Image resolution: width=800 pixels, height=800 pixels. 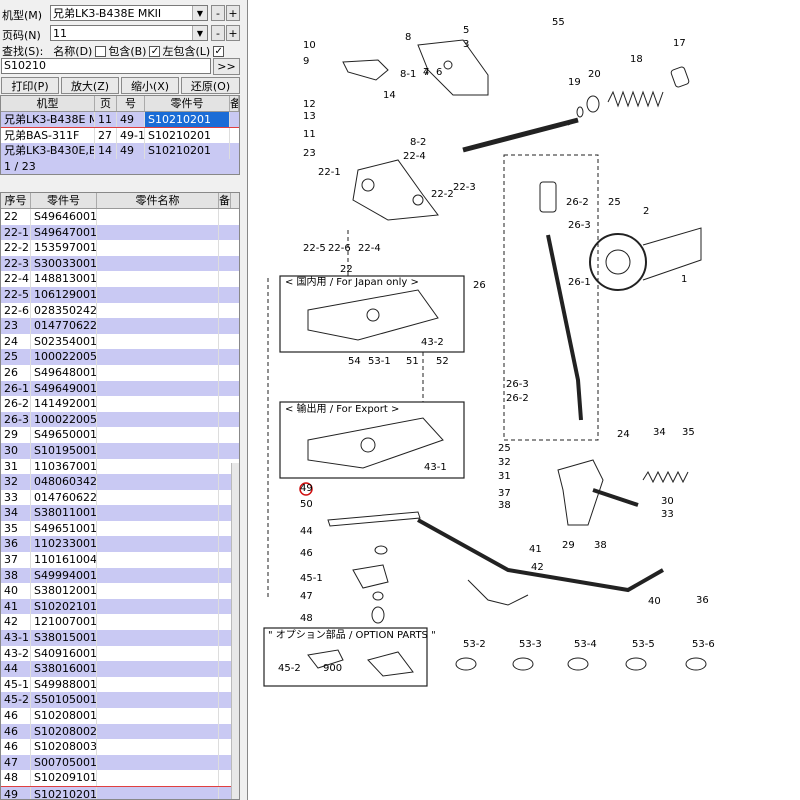 I want to click on table-row: 26-1 S49649001, so click(x=120, y=388).